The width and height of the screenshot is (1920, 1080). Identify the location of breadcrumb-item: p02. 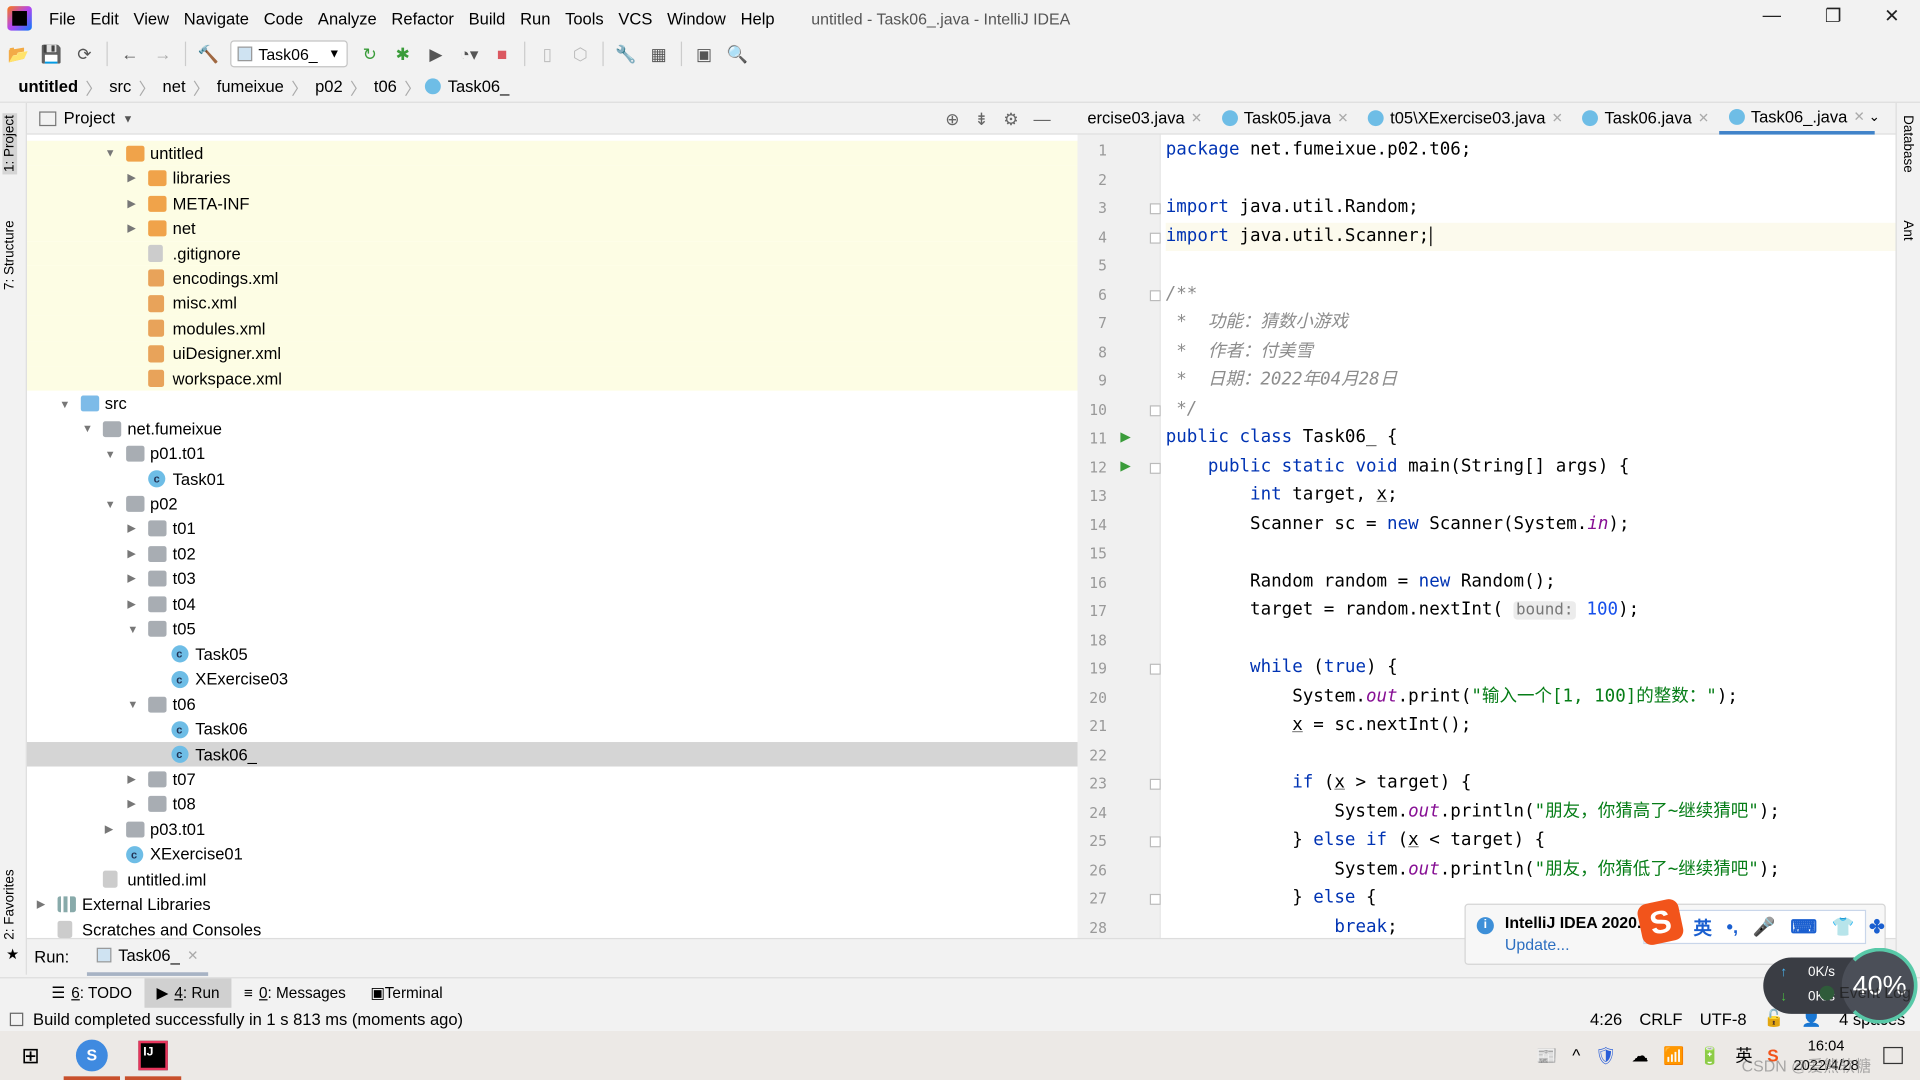
(328, 86).